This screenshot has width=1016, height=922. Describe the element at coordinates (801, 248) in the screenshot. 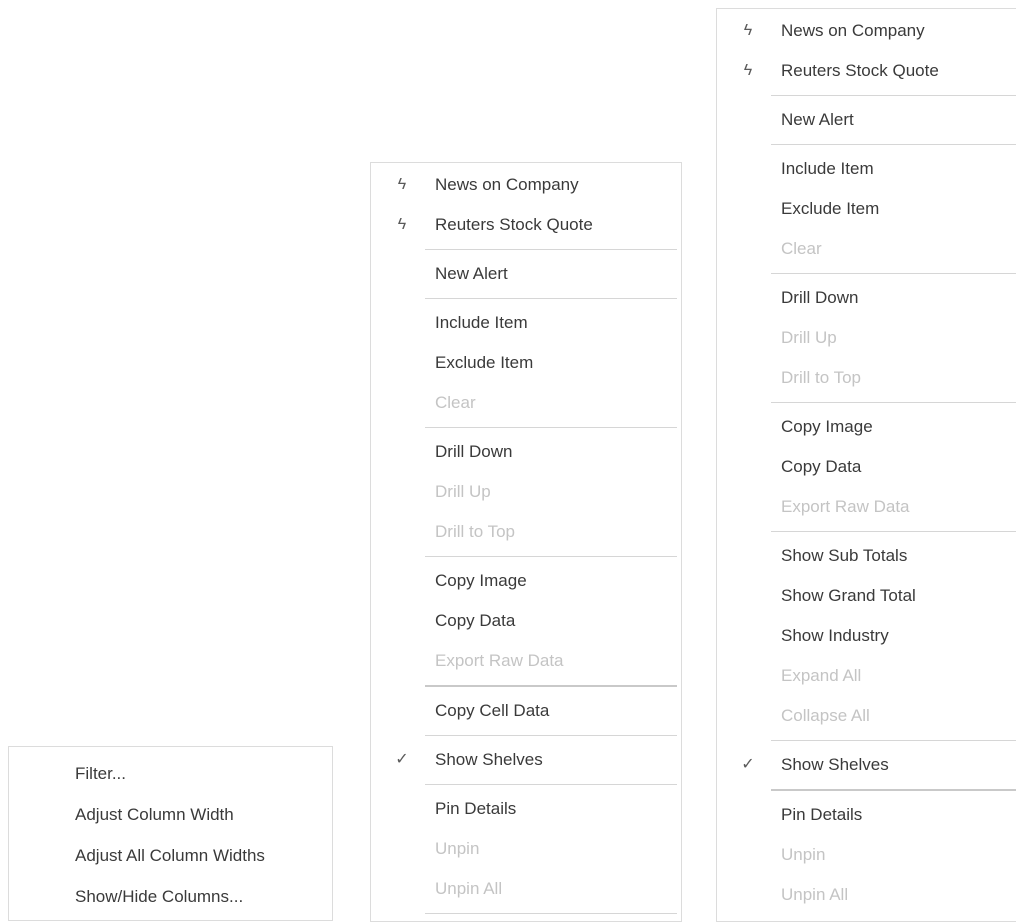

I see `menu-item-label: Clear` at that location.